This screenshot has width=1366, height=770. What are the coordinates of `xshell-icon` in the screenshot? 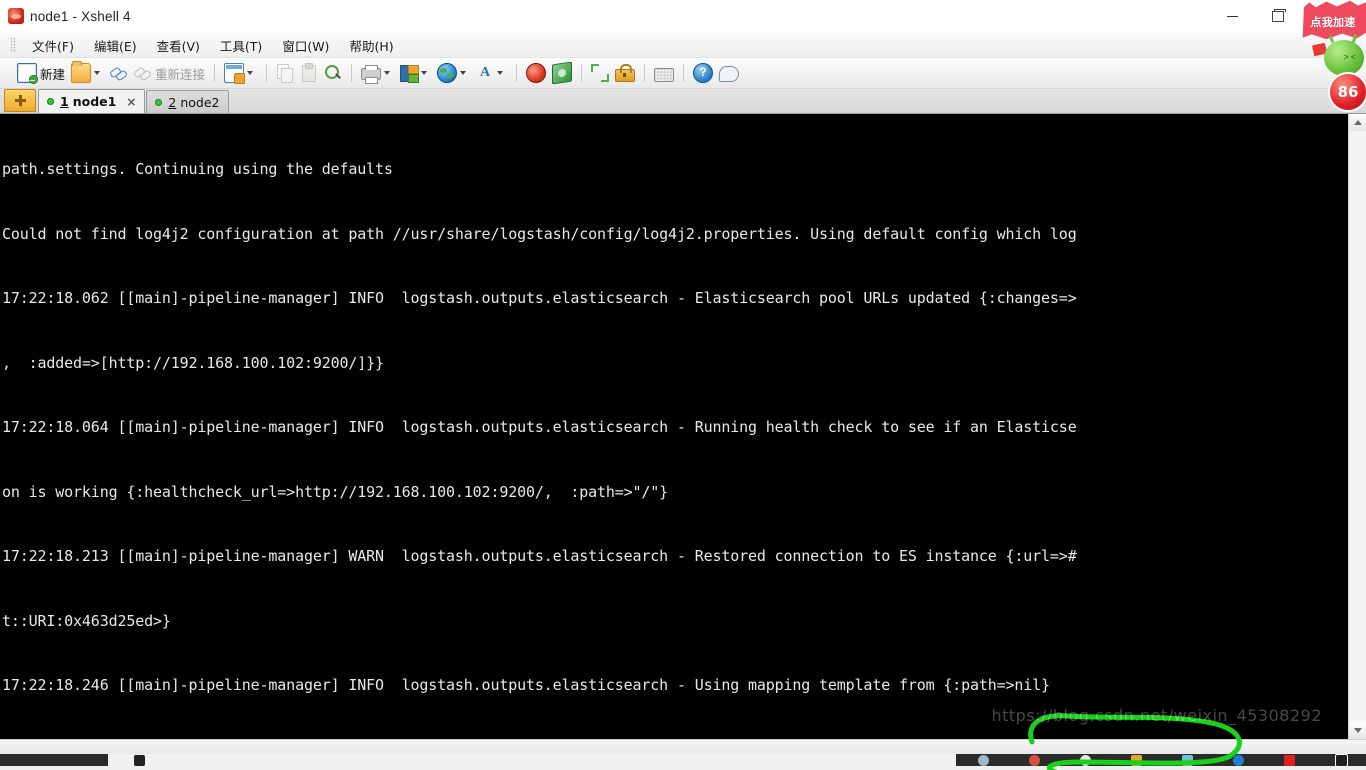 It's located at (536, 73).